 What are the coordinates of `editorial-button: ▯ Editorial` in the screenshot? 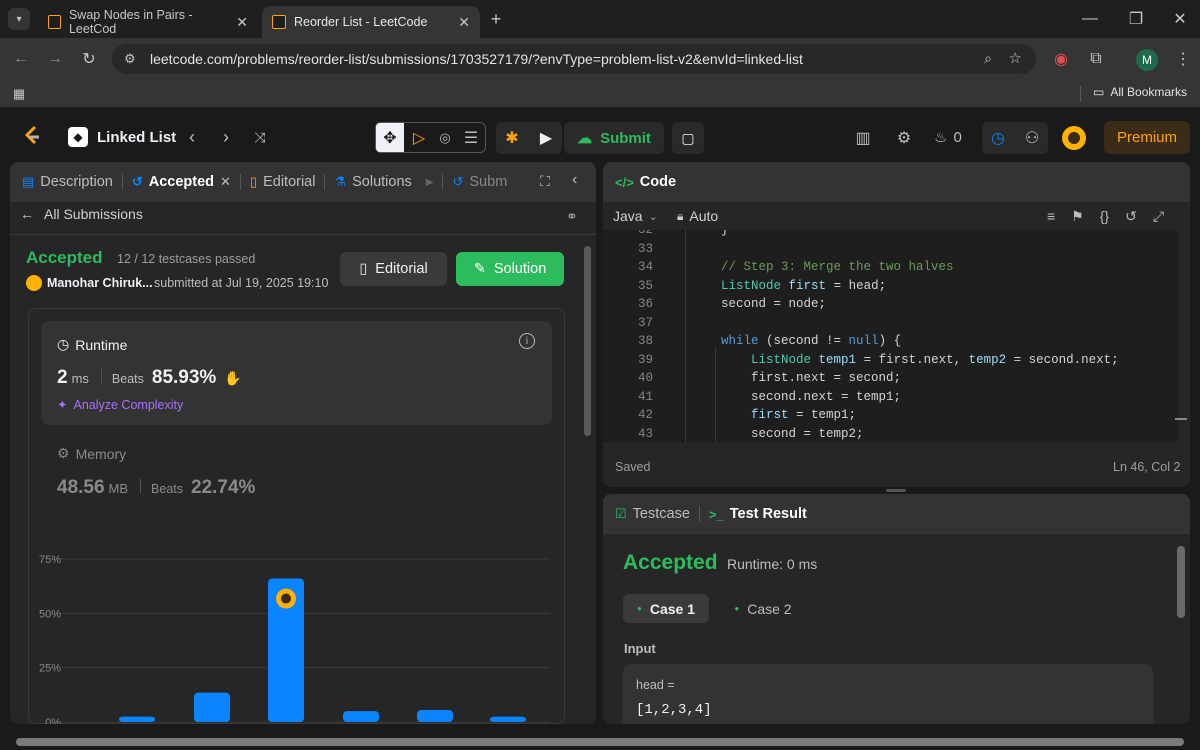 It's located at (393, 269).